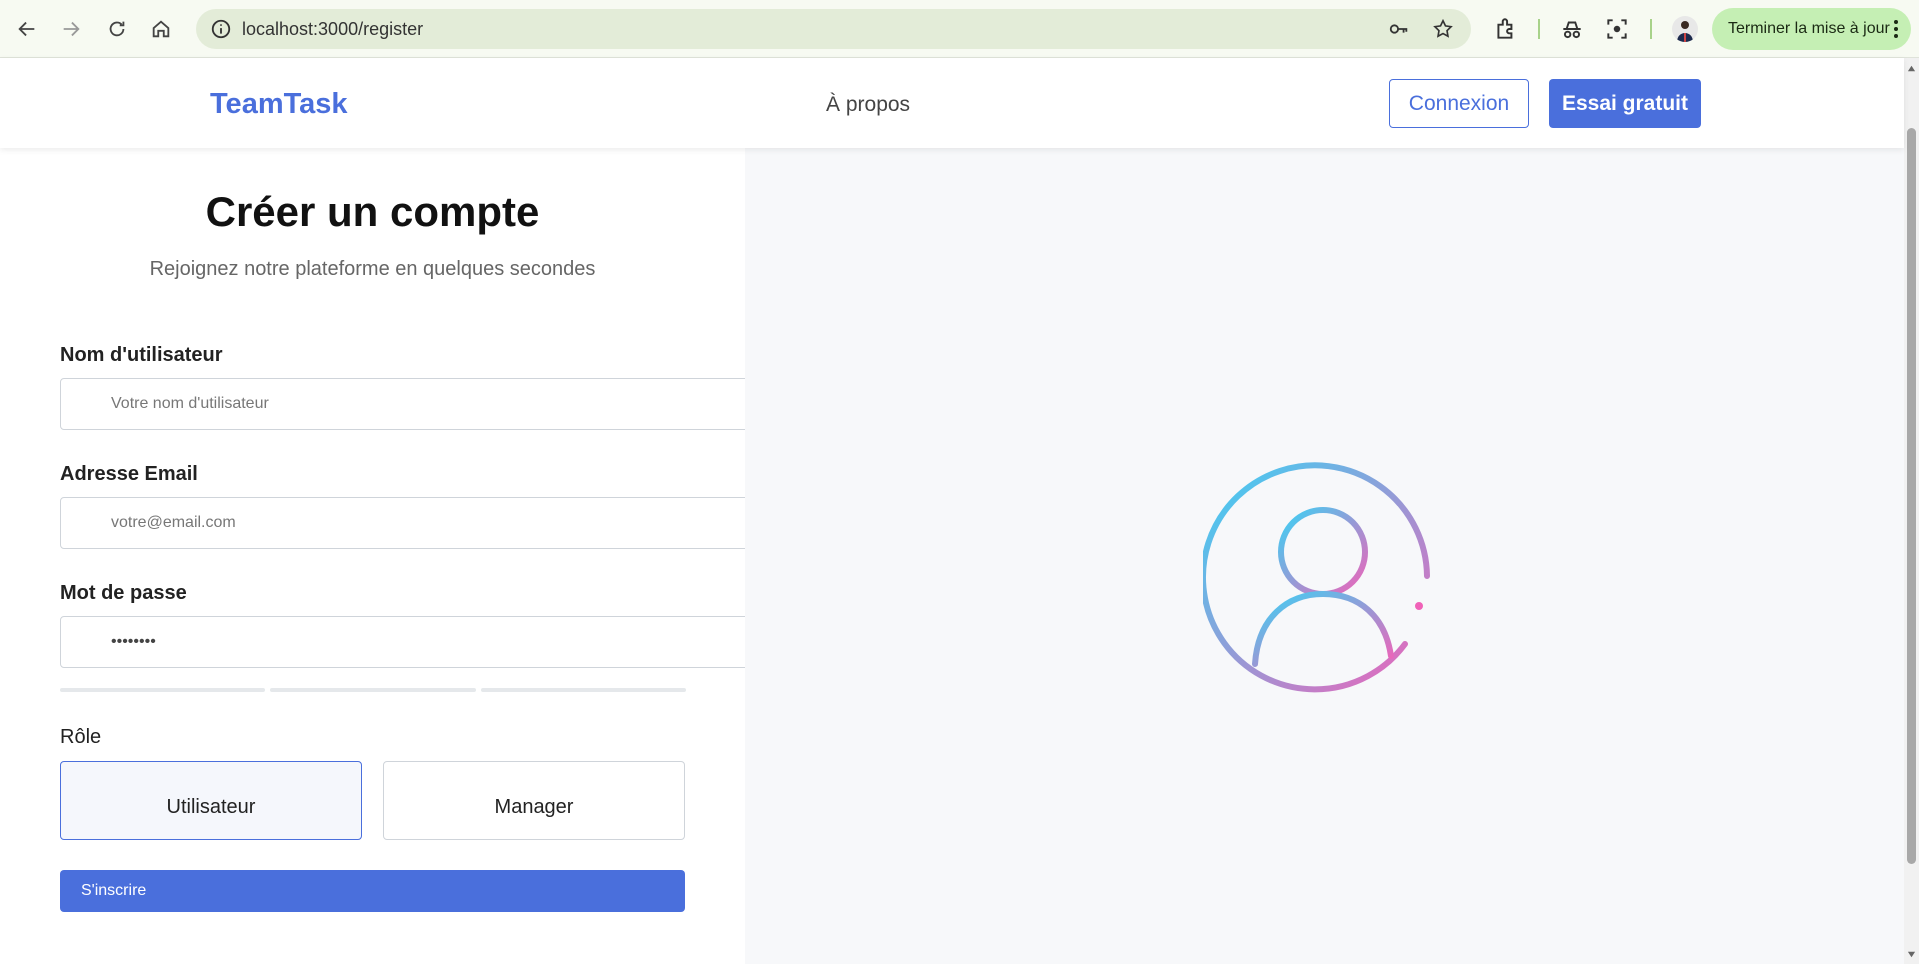 The height and width of the screenshot is (964, 1919). Describe the element at coordinates (1506, 29) in the screenshot. I see `extensions-icon` at that location.